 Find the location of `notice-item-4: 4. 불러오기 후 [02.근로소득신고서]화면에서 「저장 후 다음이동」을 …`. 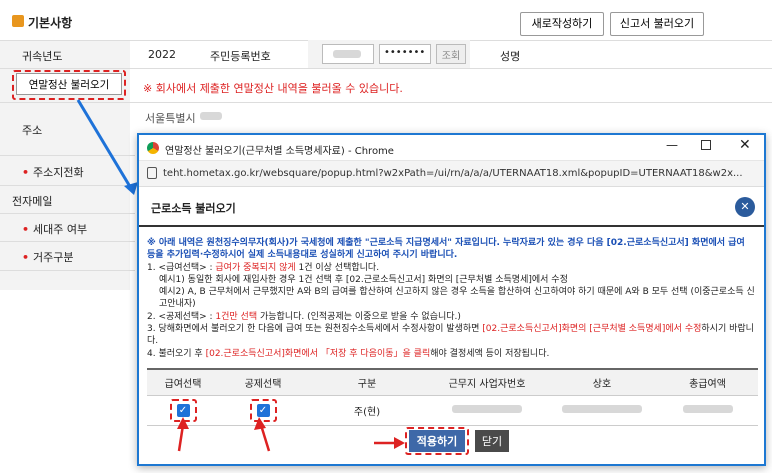

notice-item-4: 4. 불러오기 후 [02.근로소득신고서]화면에서 「저장 후 다음이동」을 … is located at coordinates (348, 353).